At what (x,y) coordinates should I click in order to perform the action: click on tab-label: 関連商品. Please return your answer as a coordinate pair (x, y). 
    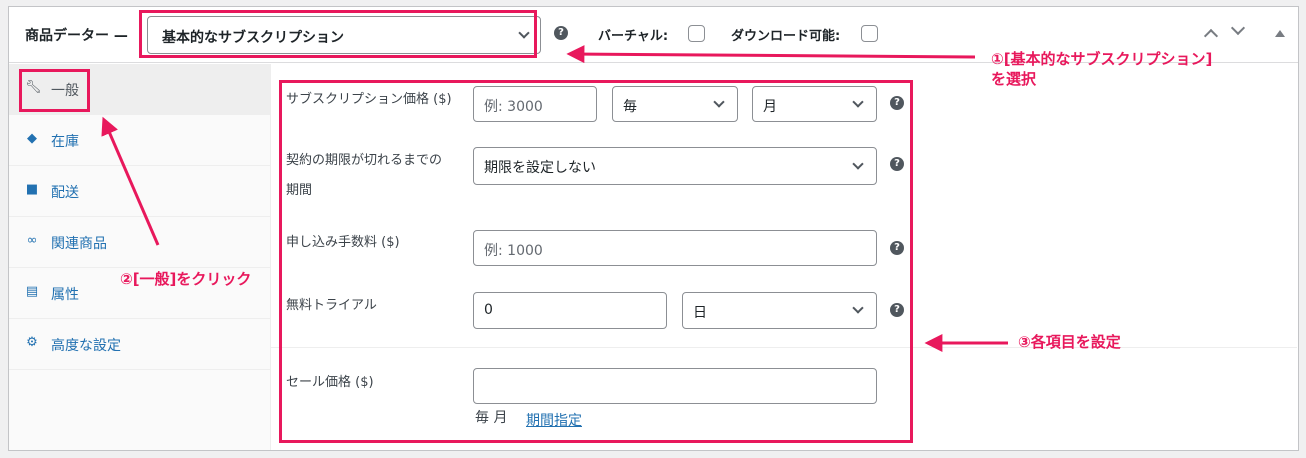
    Looking at the image, I should click on (79, 244).